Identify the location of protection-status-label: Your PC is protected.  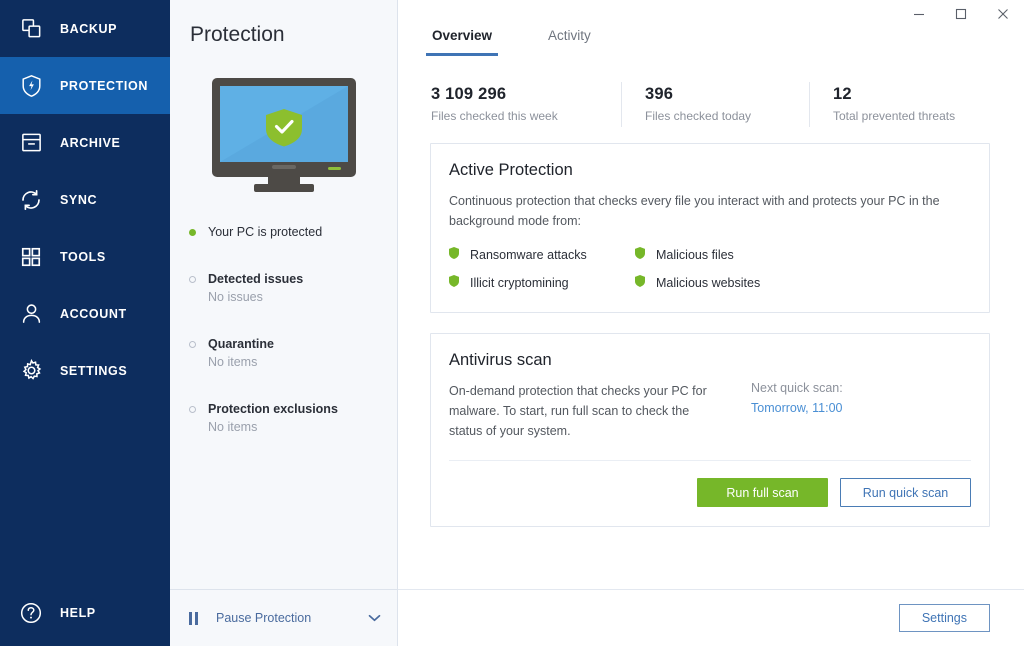
(265, 232).